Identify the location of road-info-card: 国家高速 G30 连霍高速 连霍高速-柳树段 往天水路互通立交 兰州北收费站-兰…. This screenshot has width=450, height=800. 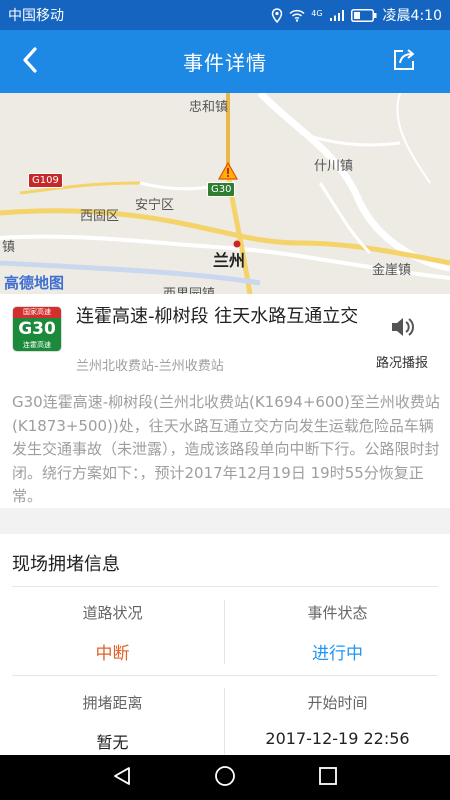
(225, 339).